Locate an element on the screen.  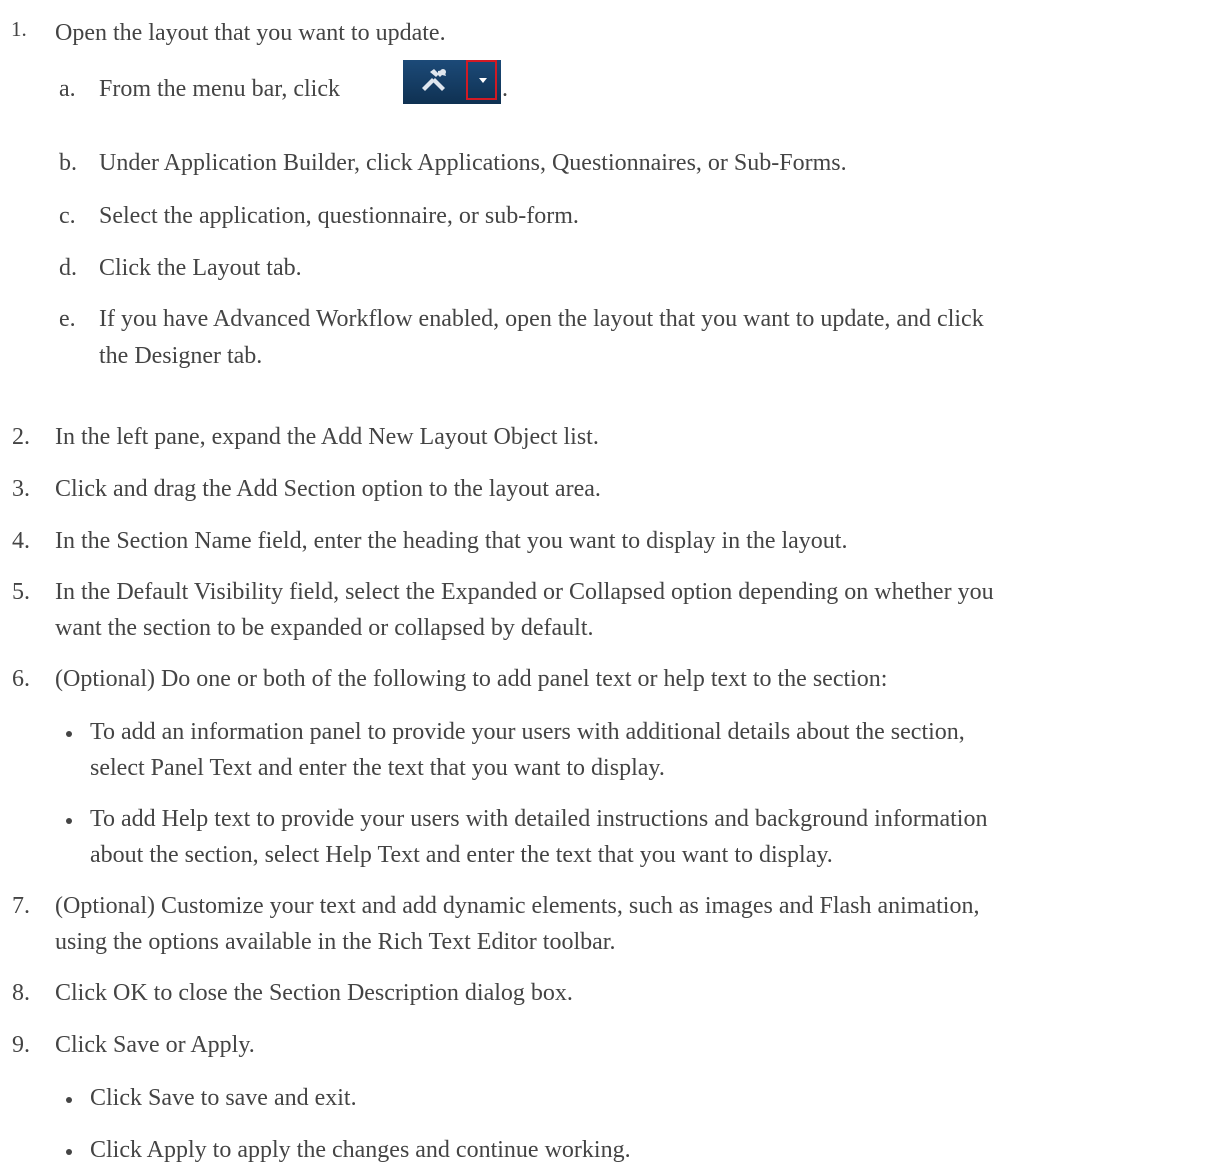
chevron-down-icon is located at coordinates (483, 80).